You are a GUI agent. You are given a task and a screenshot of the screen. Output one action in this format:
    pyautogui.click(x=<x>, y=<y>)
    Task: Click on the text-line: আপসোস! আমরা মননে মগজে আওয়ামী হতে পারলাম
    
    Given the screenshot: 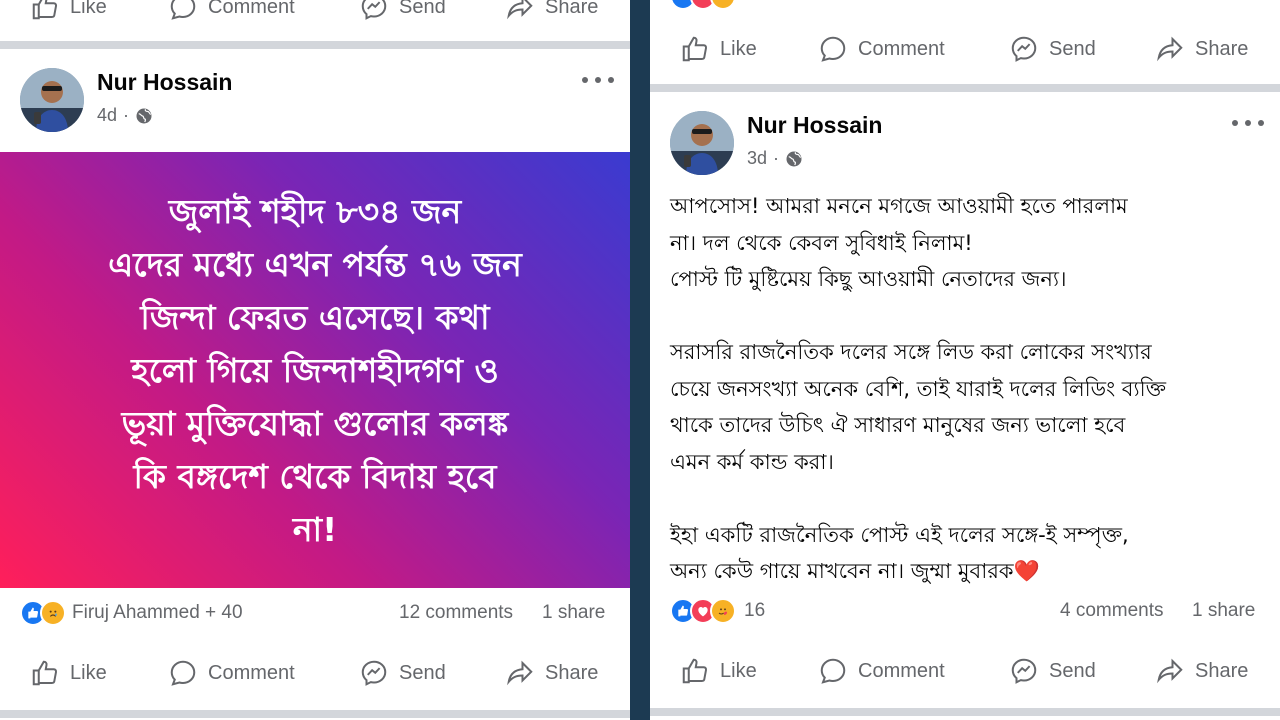 What is the action you would take?
    pyautogui.click(x=899, y=206)
    